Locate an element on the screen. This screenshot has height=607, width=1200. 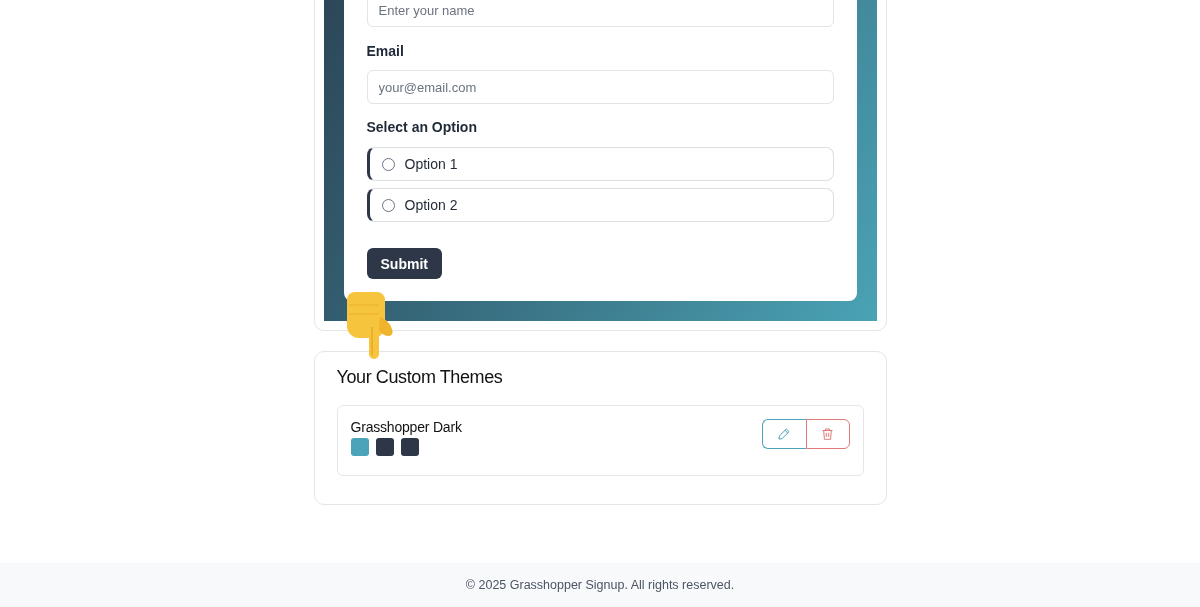
input-field: your@email.com is located at coordinates (600, 87).